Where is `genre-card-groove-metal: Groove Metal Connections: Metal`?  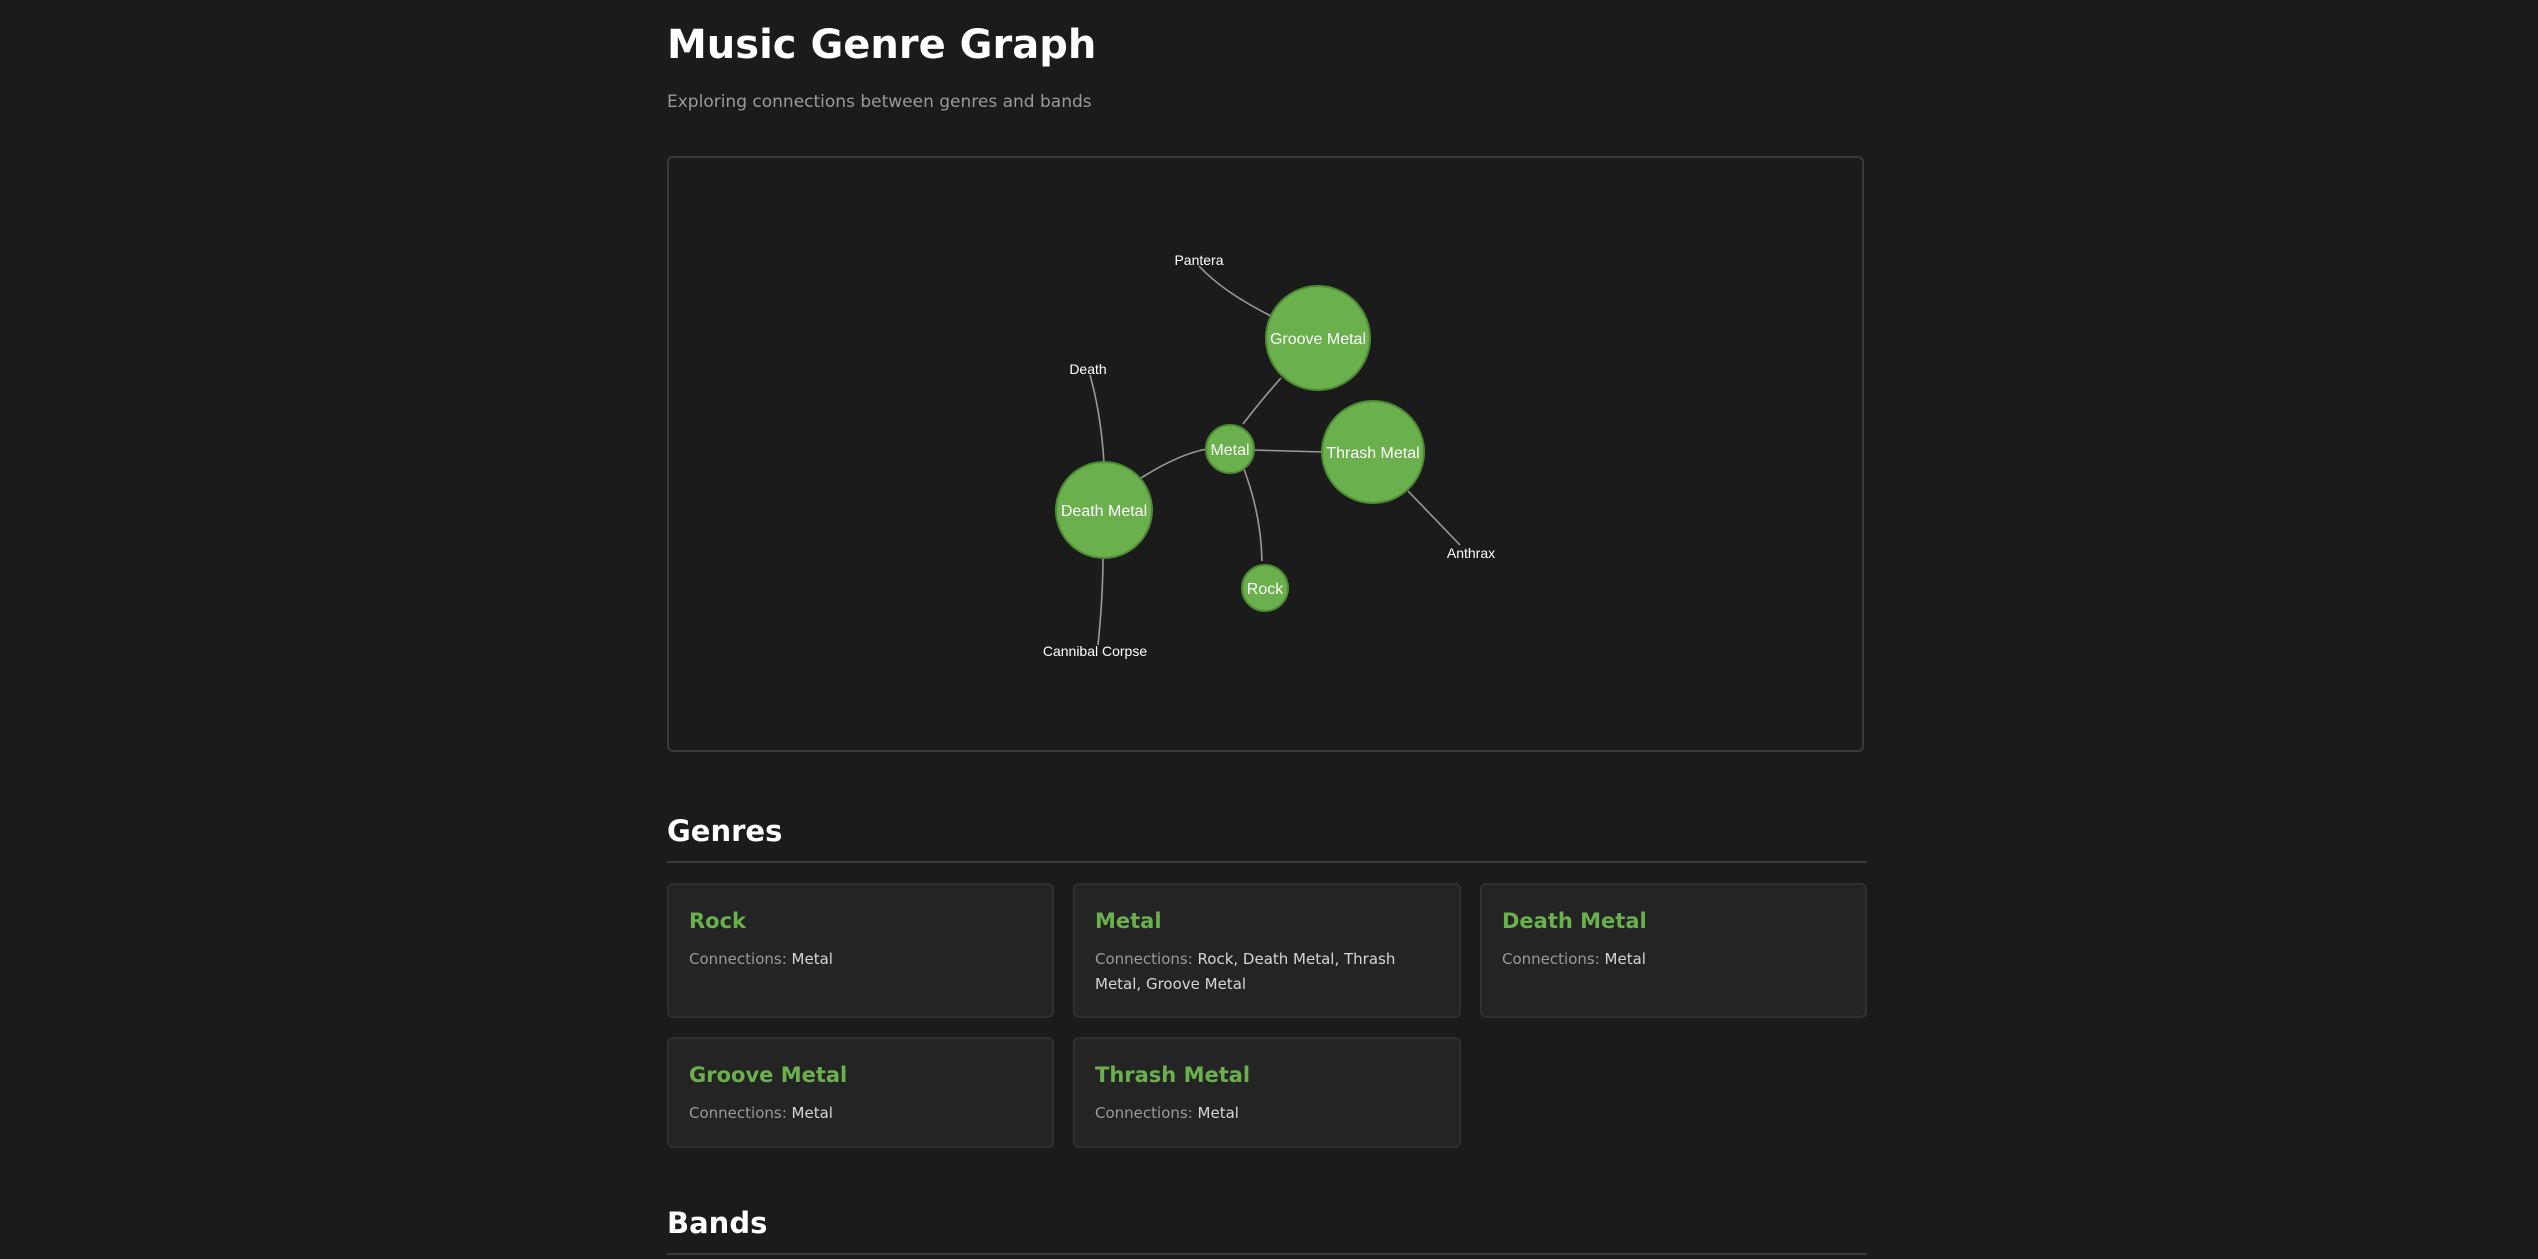
genre-card-groove-metal: Groove Metal Connections: Metal is located at coordinates (860, 1092).